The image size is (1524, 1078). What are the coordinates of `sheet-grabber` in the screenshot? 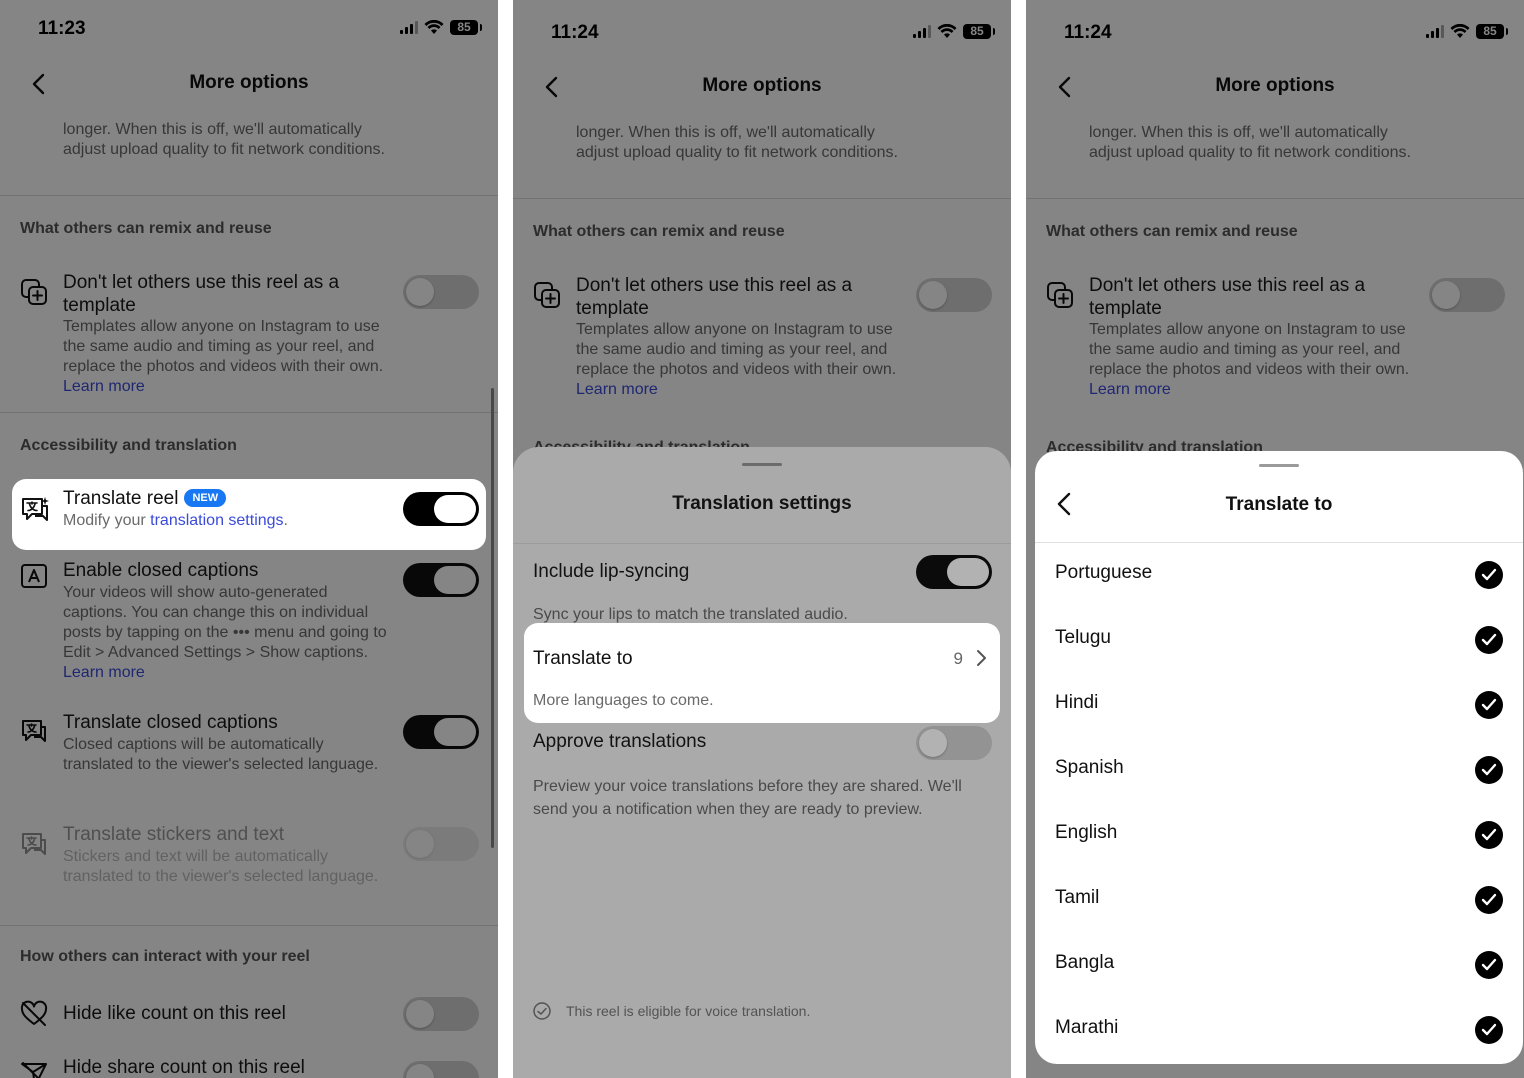 It's located at (1279, 465).